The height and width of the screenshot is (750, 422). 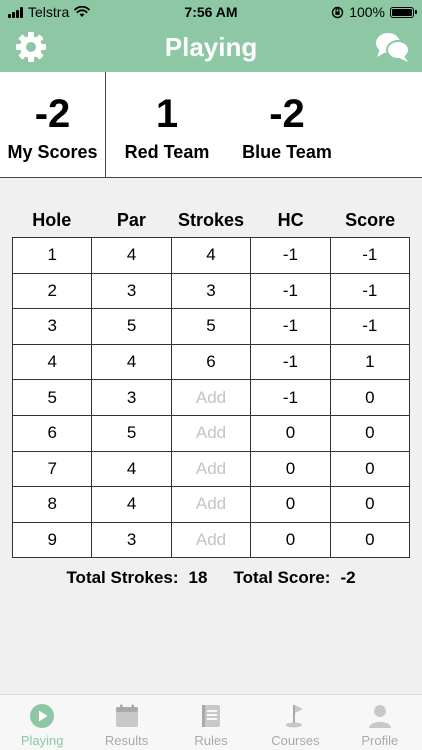 I want to click on hole-cell: 8, so click(x=53, y=505).